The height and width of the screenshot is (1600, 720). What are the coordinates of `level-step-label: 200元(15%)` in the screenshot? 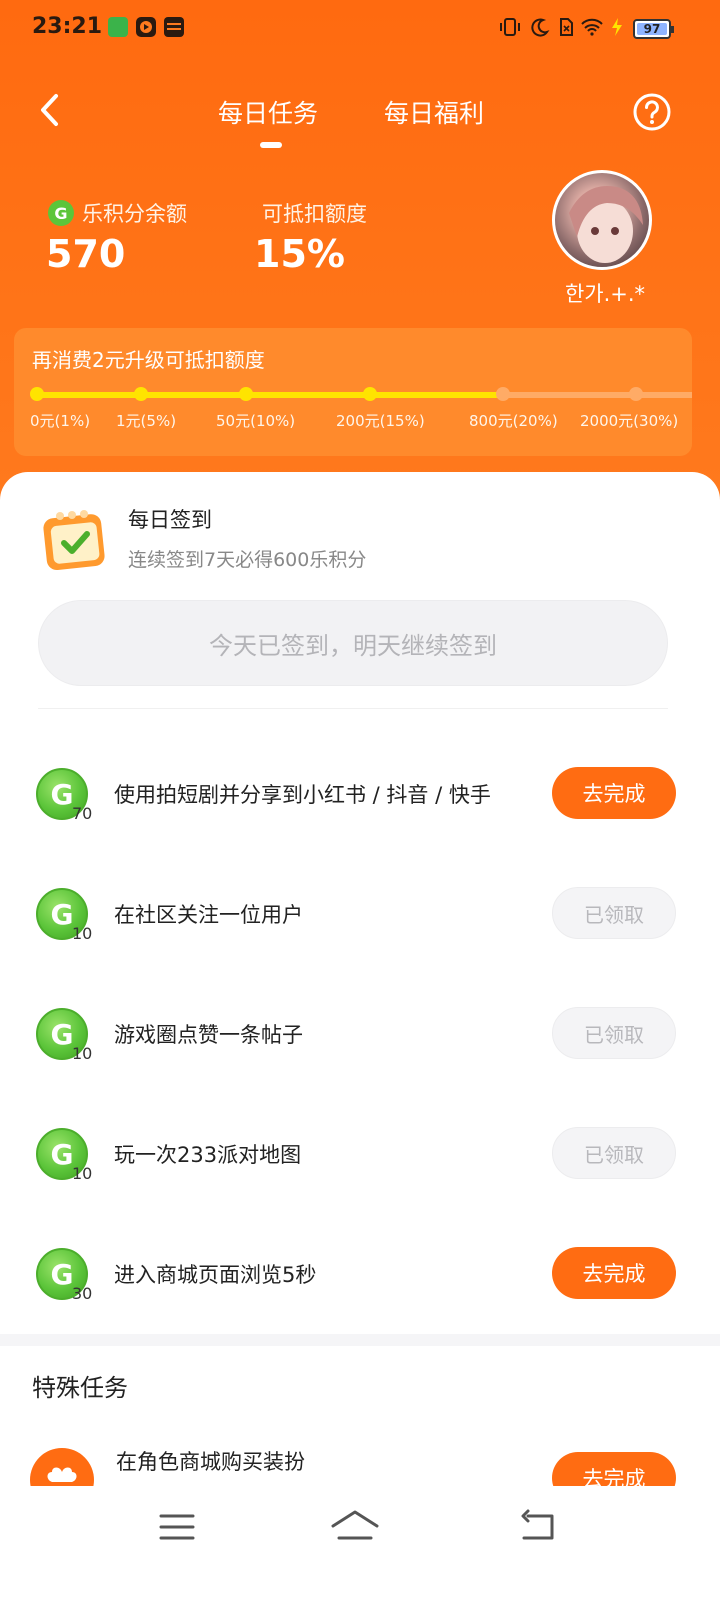 It's located at (380, 421).